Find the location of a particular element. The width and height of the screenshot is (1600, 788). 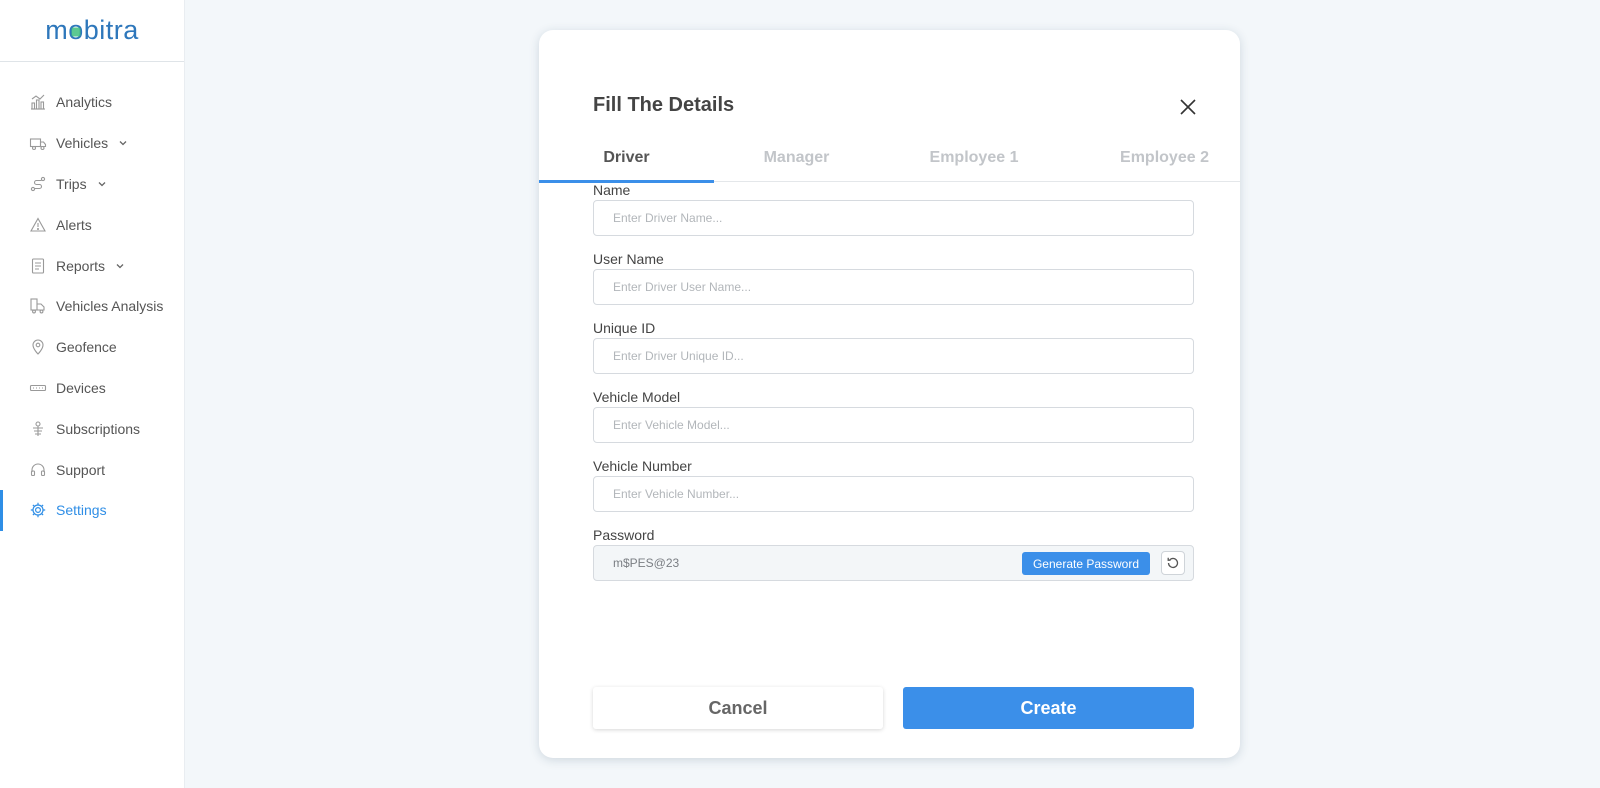

tab-label: Employee 1 is located at coordinates (974, 157).